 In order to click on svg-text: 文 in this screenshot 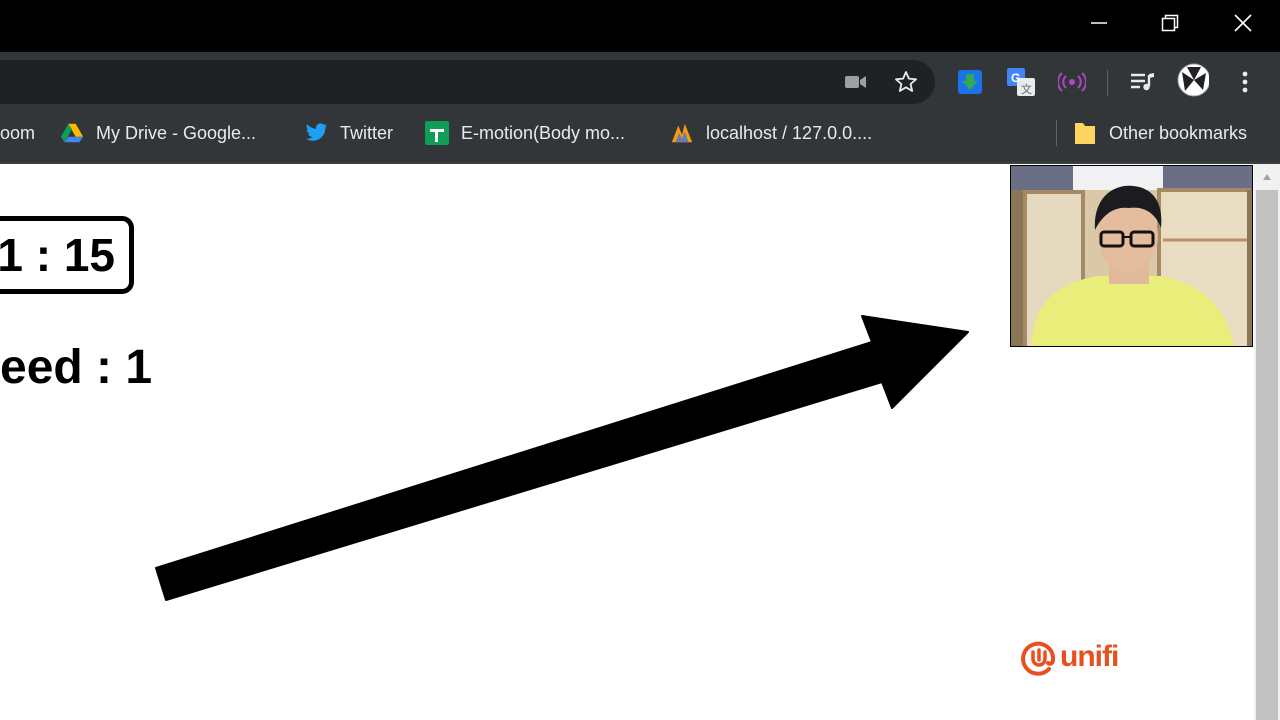, I will do `click(1026, 89)`.